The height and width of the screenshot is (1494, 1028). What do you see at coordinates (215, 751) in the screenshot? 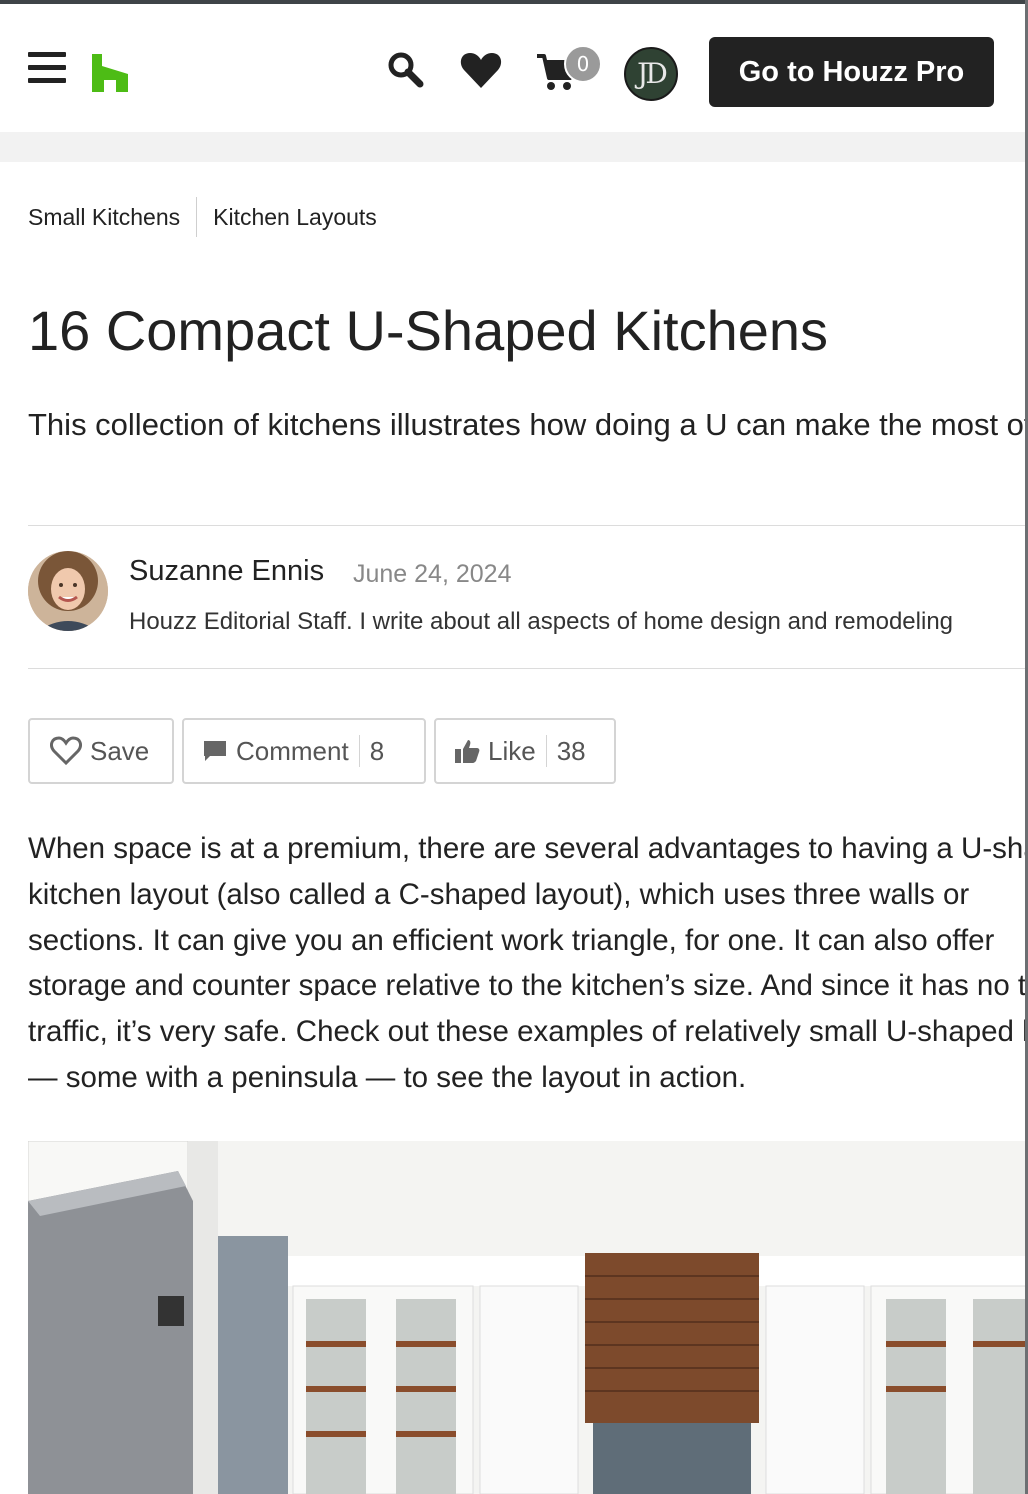
I see `comment-icon` at bounding box center [215, 751].